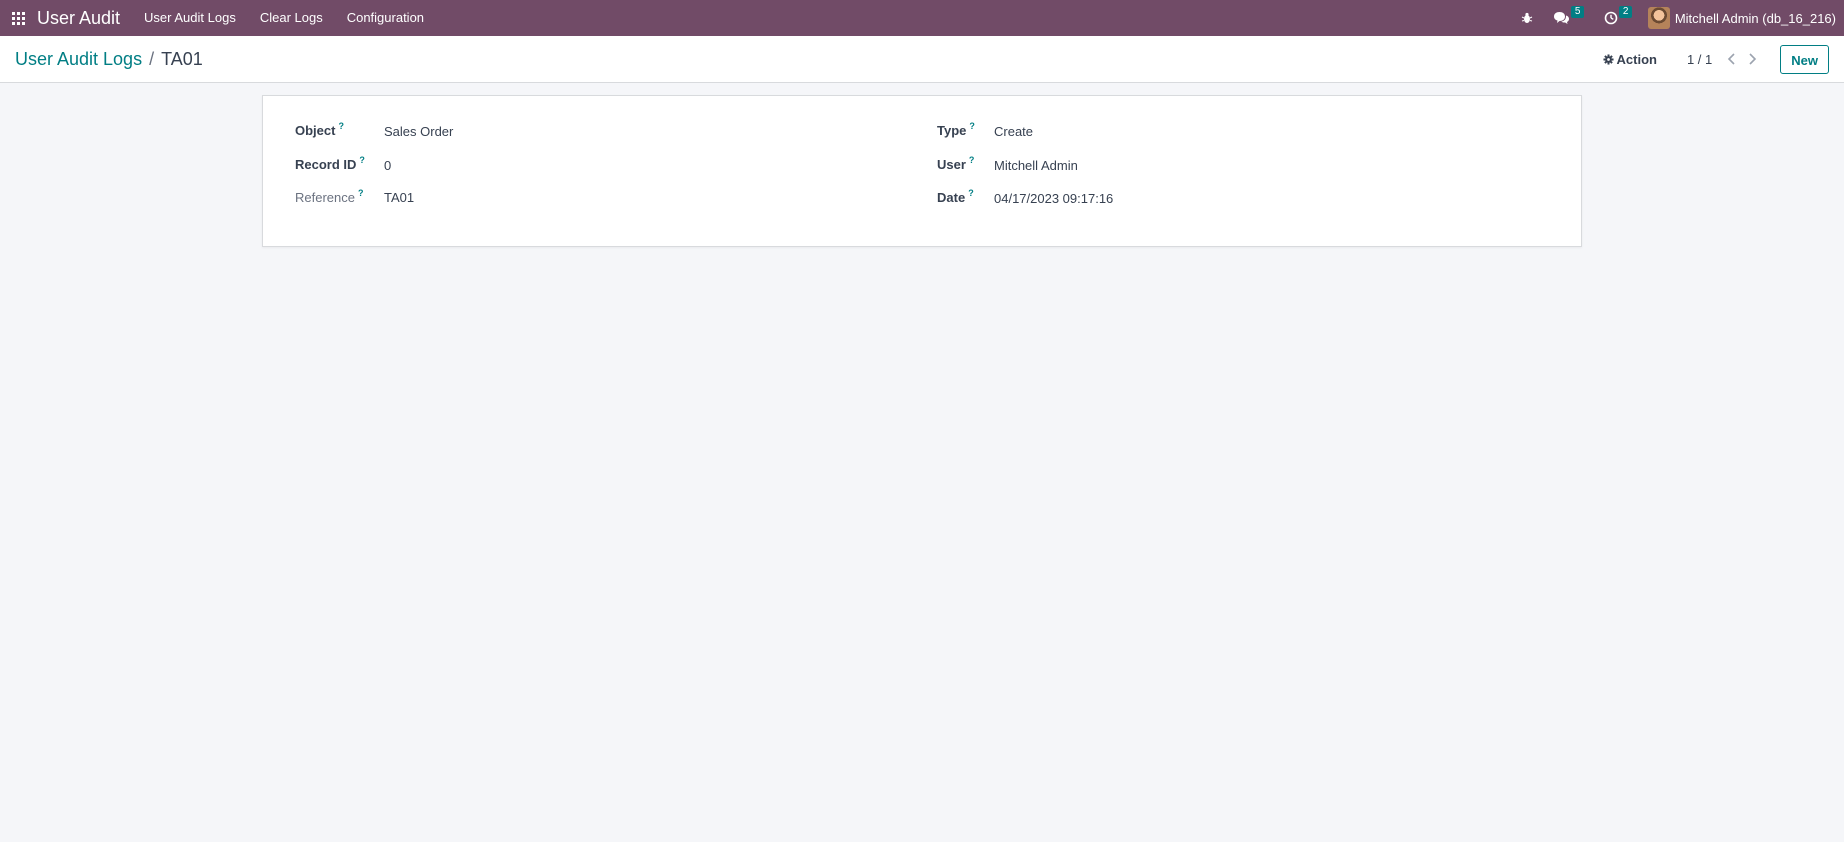  Describe the element at coordinates (951, 197) in the screenshot. I see `date-label: Date` at that location.